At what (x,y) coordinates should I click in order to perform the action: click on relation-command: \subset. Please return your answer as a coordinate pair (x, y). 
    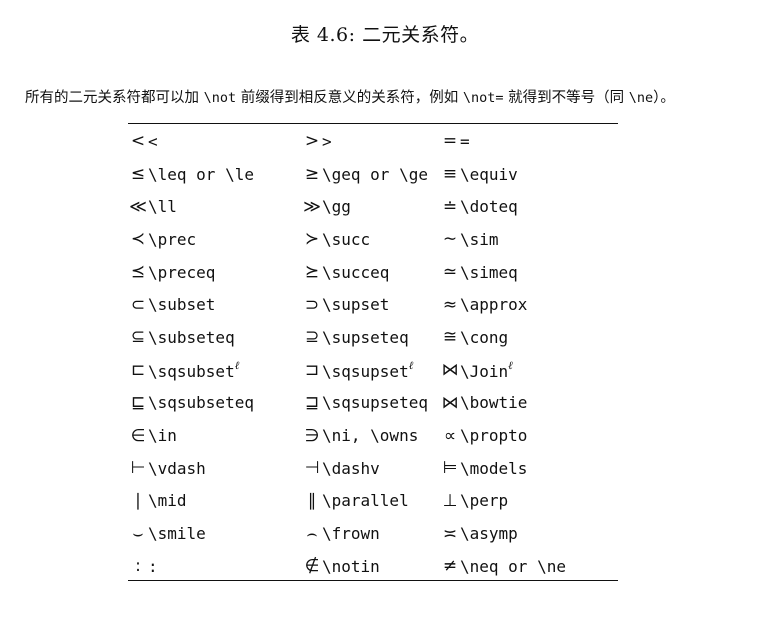
    Looking at the image, I should click on (225, 304).